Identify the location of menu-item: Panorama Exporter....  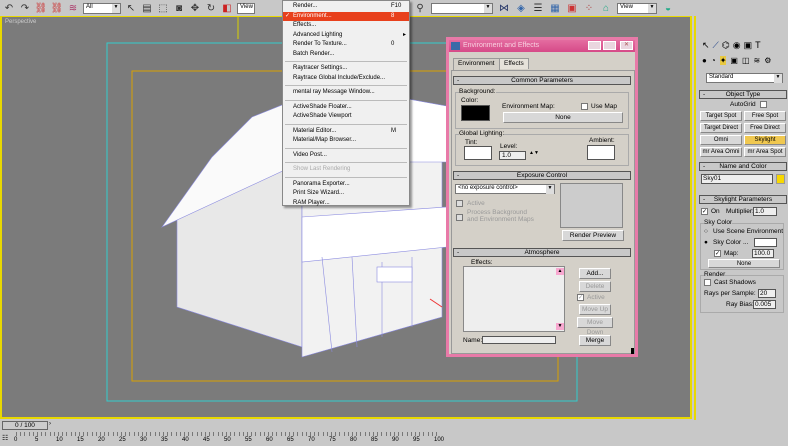
(346, 185).